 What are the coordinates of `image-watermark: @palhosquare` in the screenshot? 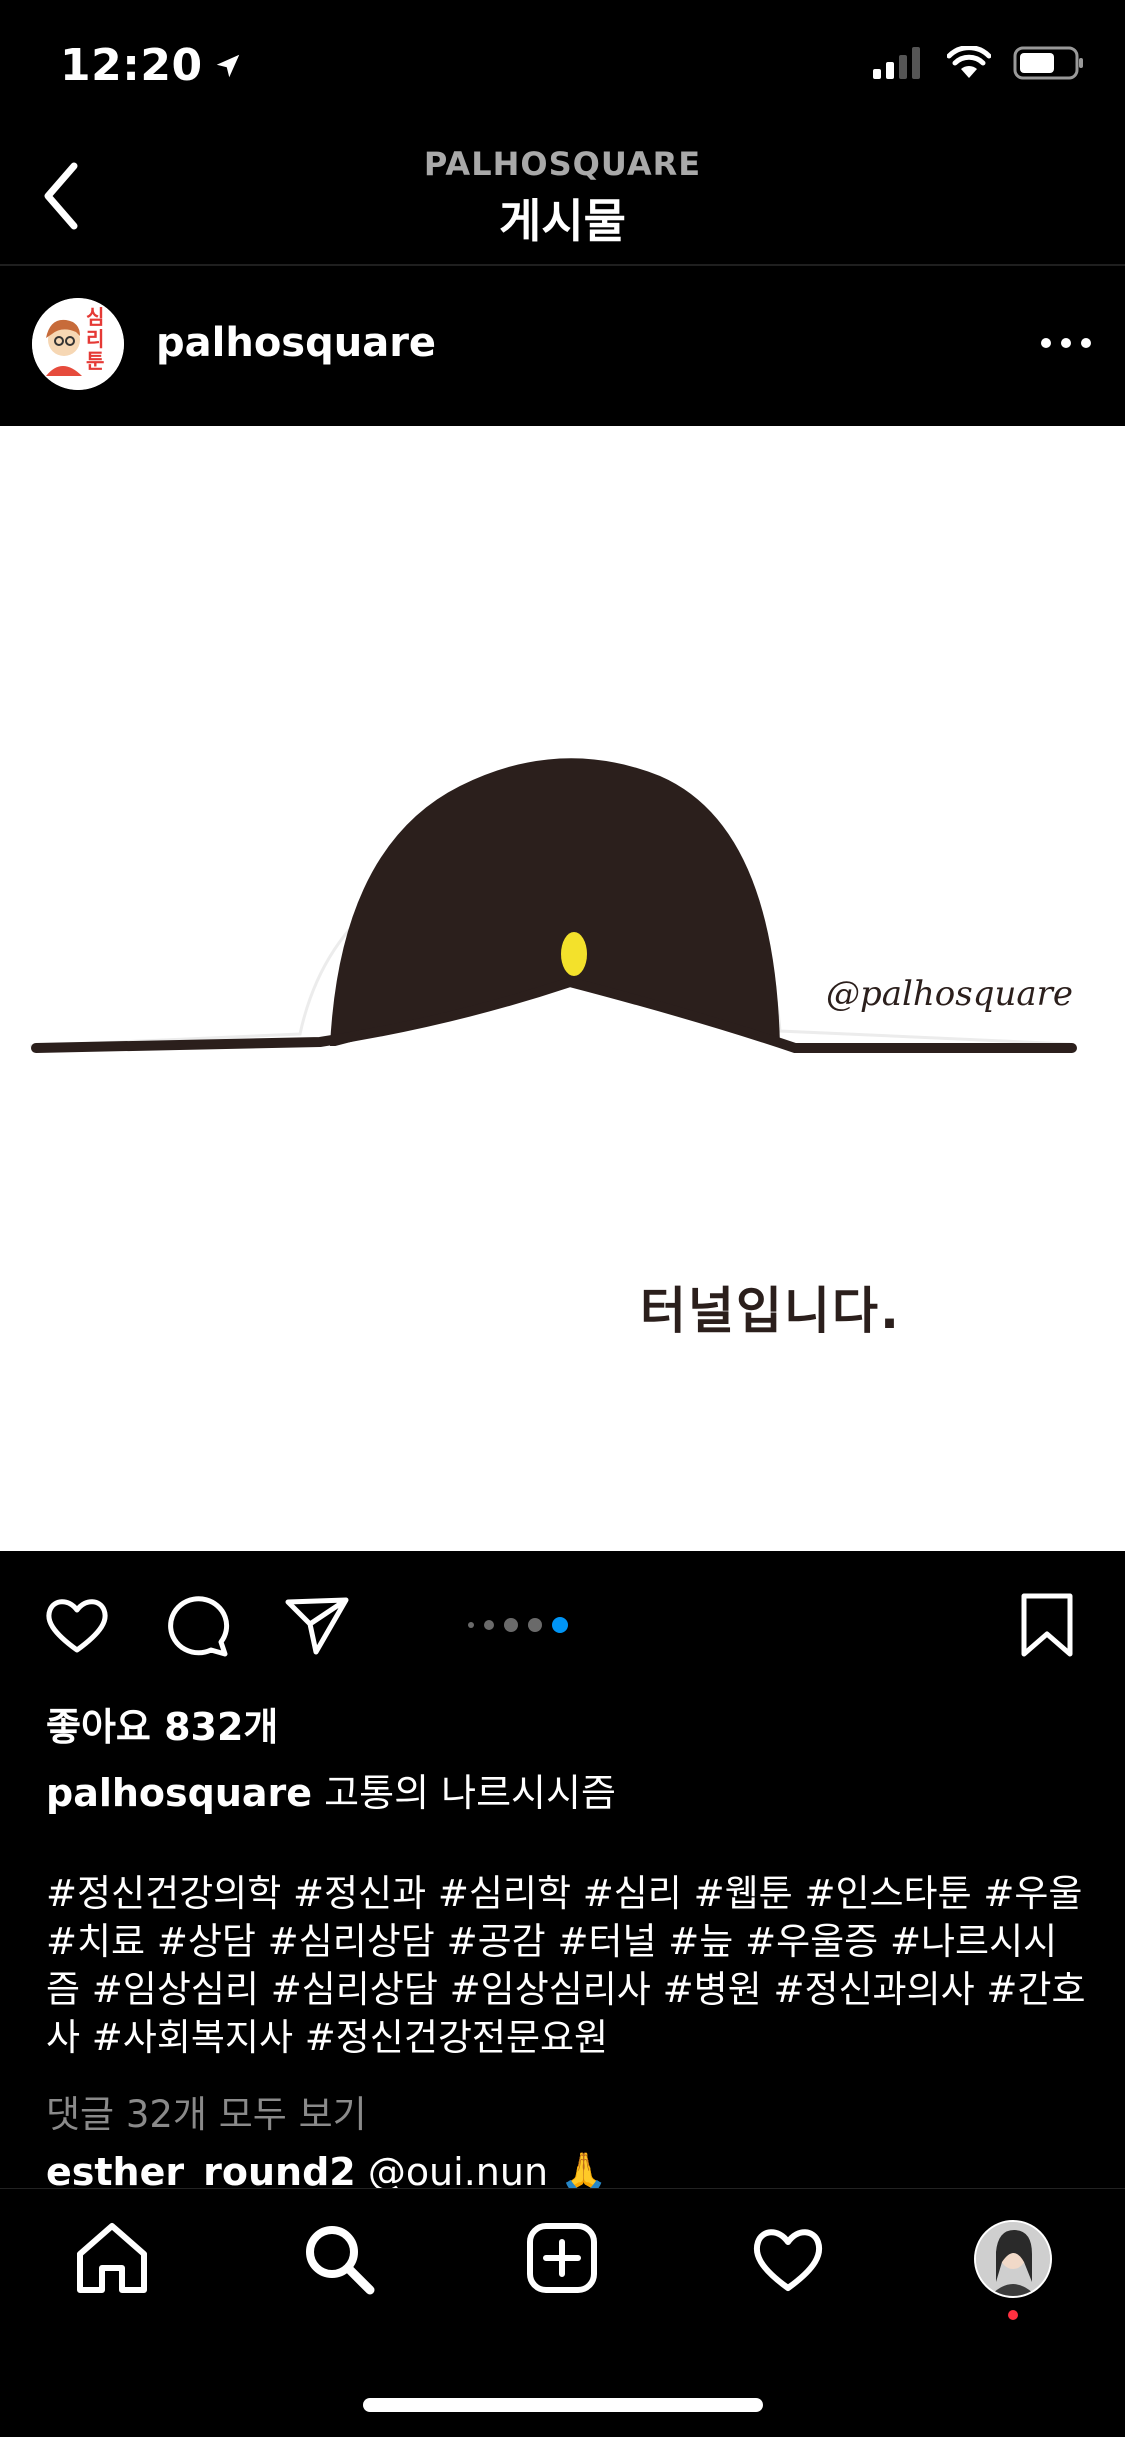 It's located at (950, 994).